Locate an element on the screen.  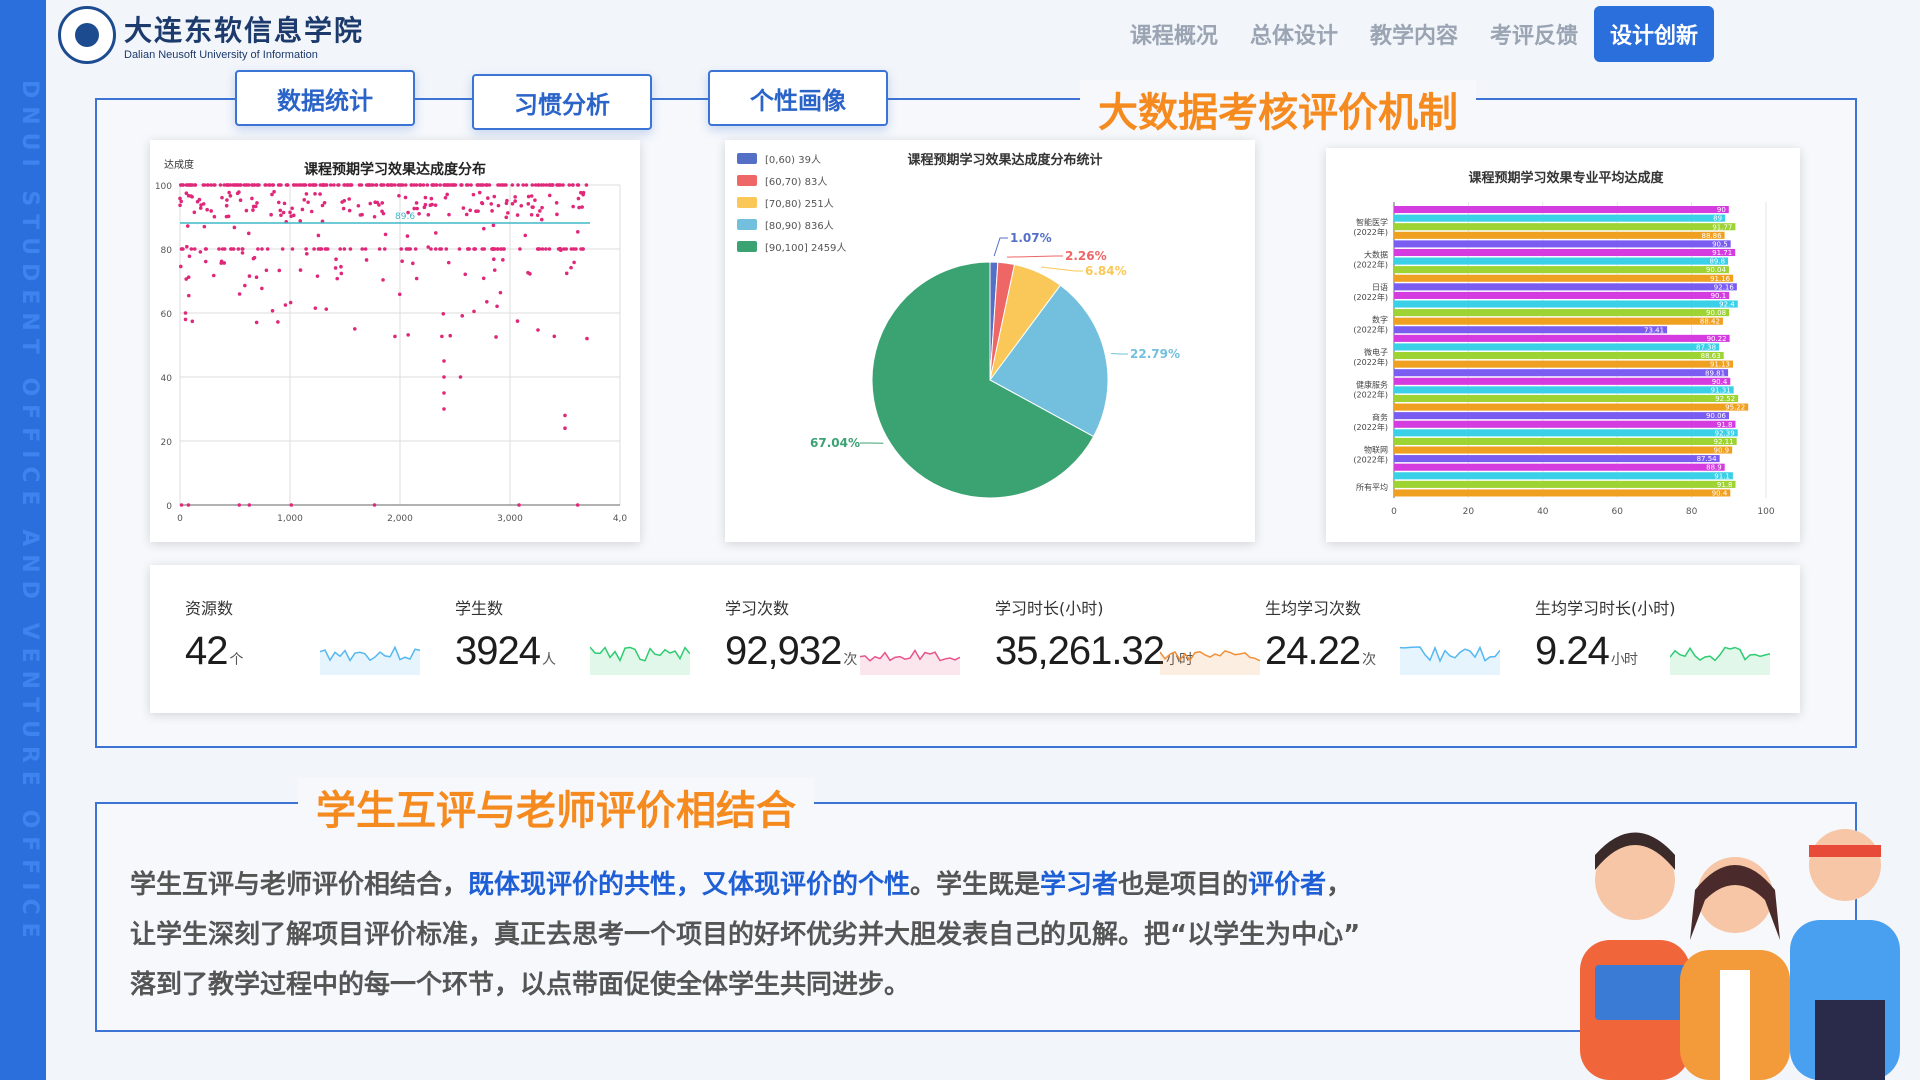
section1-title: 大数据考核评价机制 is located at coordinates (1278, 109).